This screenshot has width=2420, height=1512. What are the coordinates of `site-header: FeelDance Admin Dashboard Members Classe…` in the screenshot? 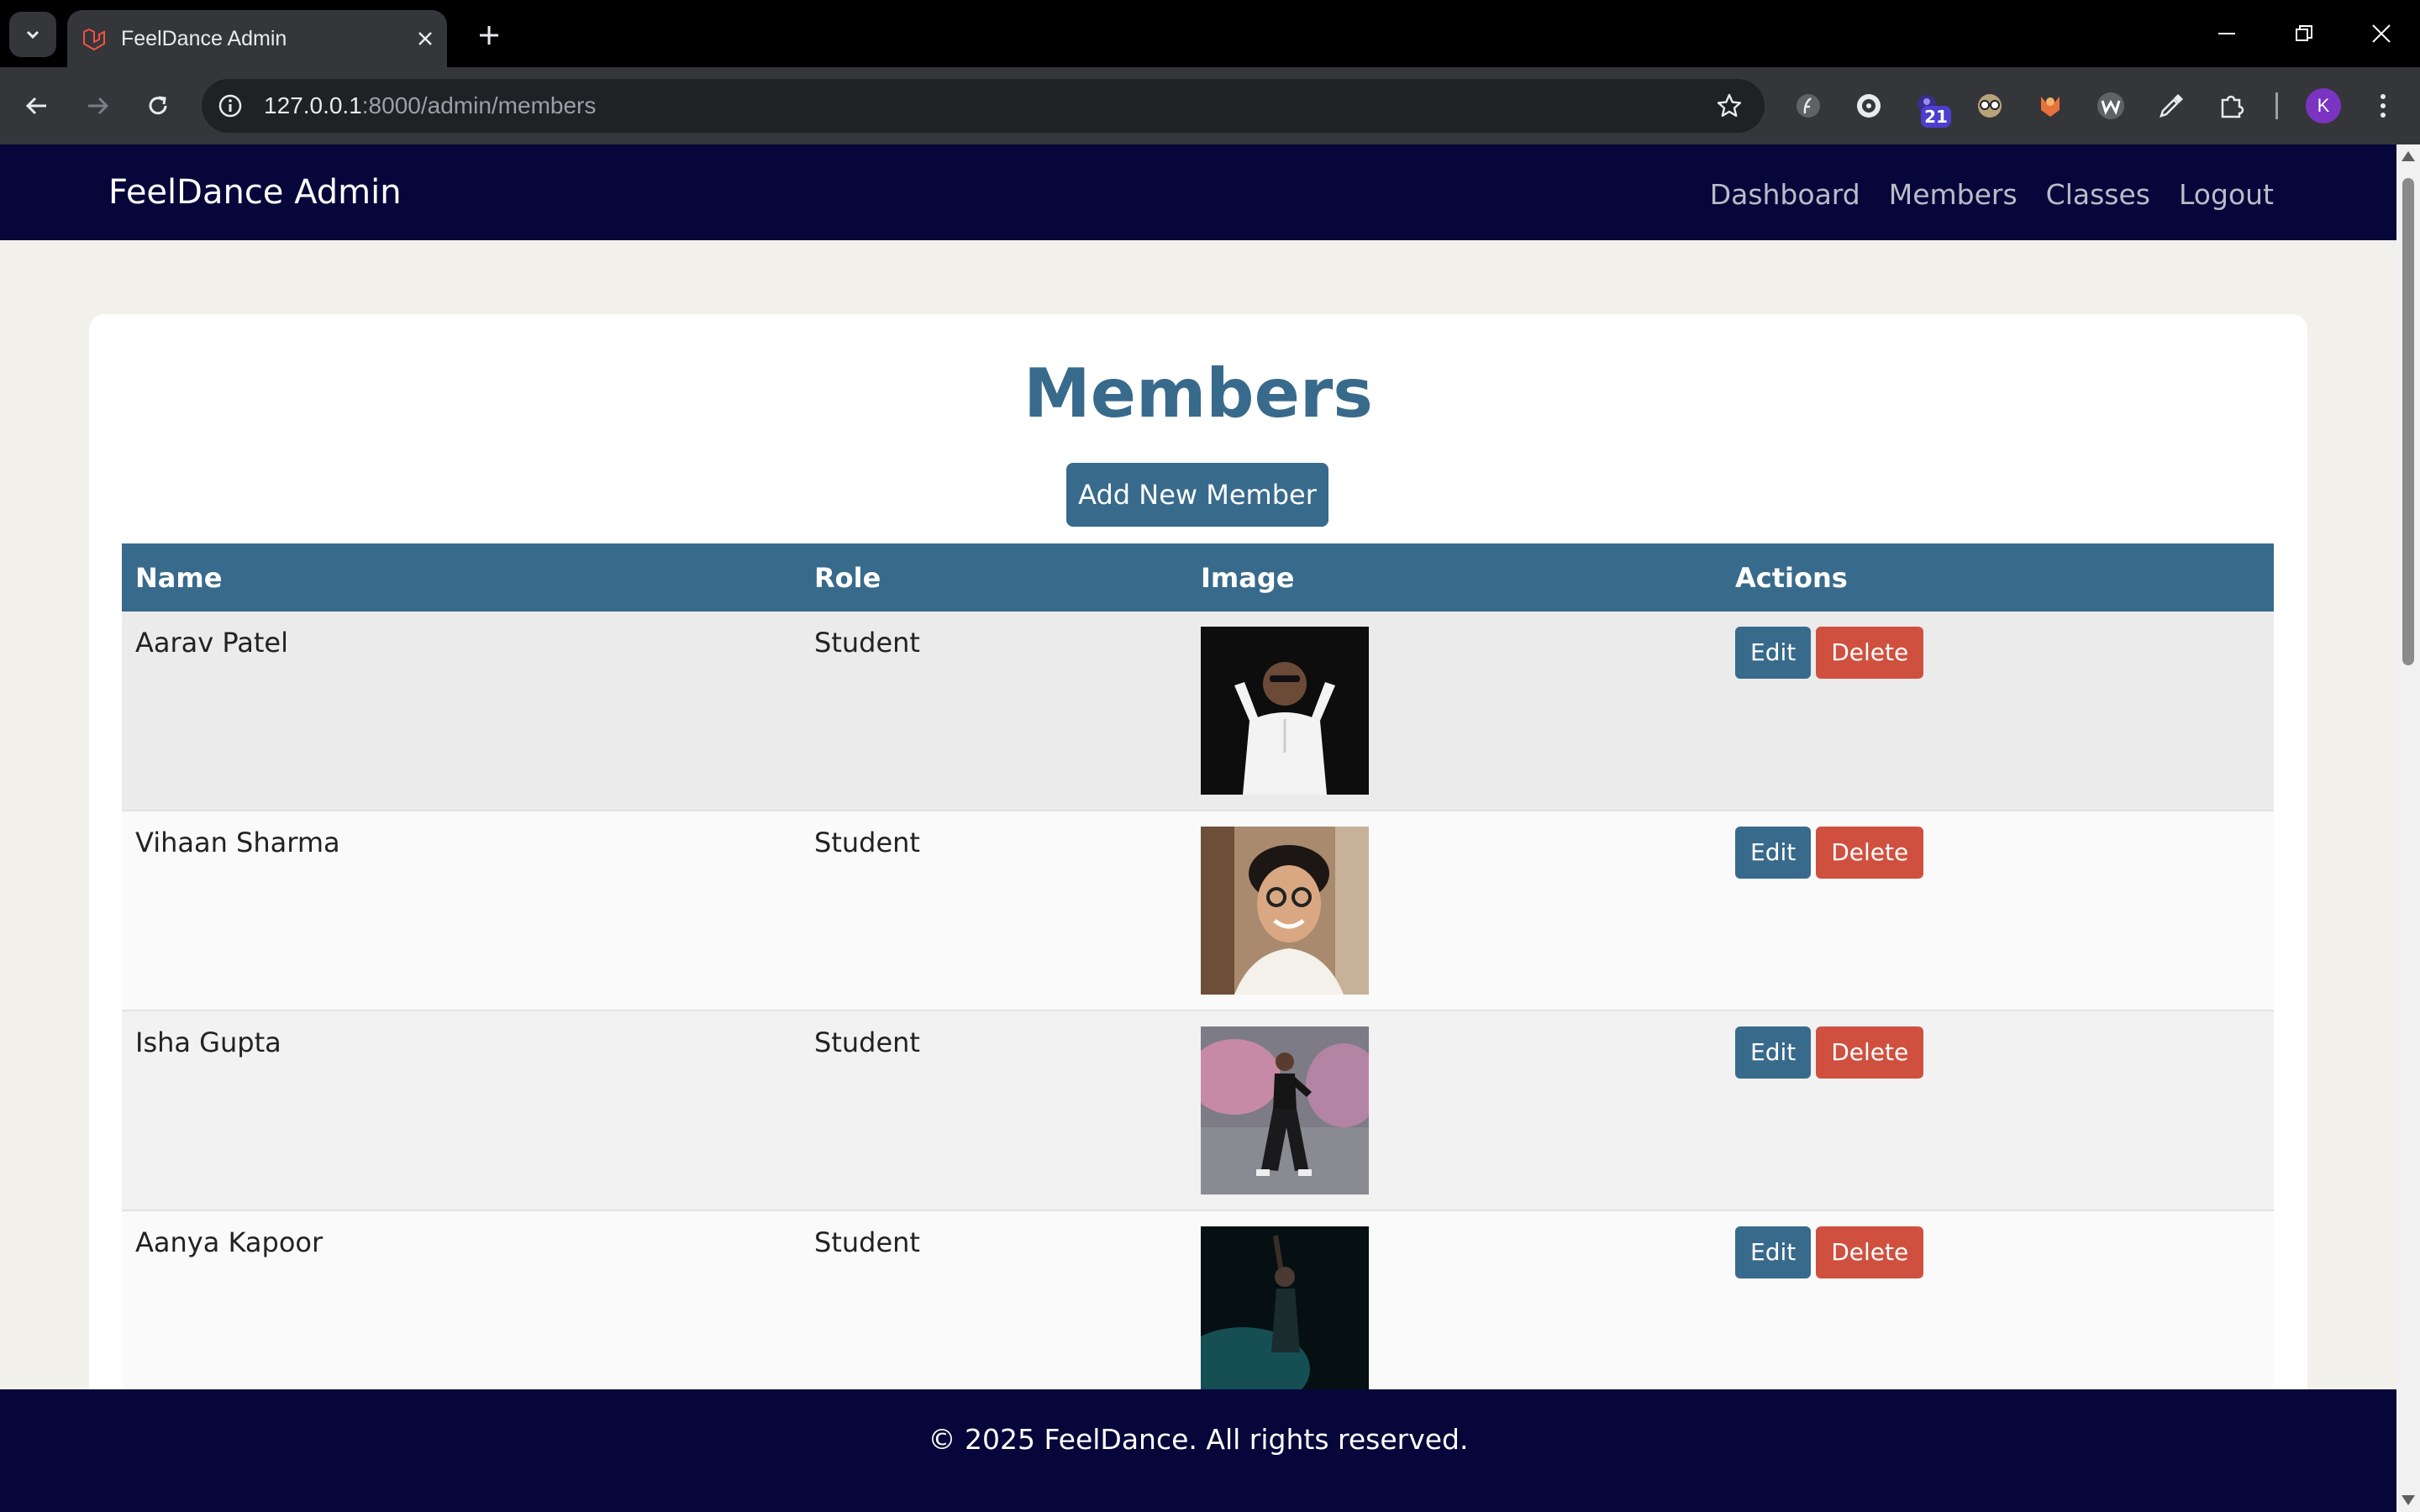 It's located at (1198, 192).